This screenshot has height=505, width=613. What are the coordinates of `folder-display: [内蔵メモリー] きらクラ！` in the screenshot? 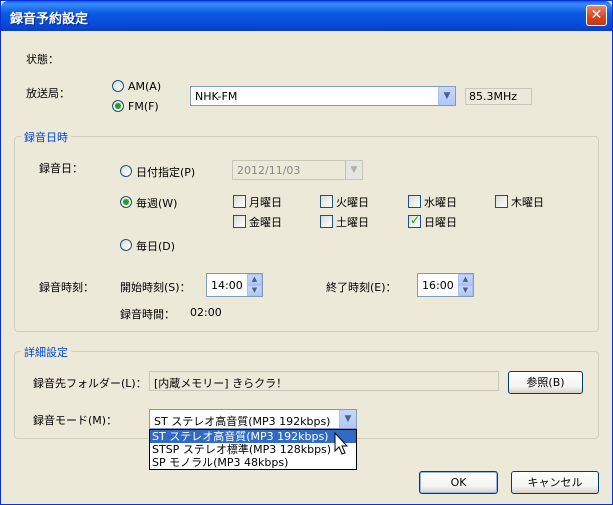 It's located at (324, 381).